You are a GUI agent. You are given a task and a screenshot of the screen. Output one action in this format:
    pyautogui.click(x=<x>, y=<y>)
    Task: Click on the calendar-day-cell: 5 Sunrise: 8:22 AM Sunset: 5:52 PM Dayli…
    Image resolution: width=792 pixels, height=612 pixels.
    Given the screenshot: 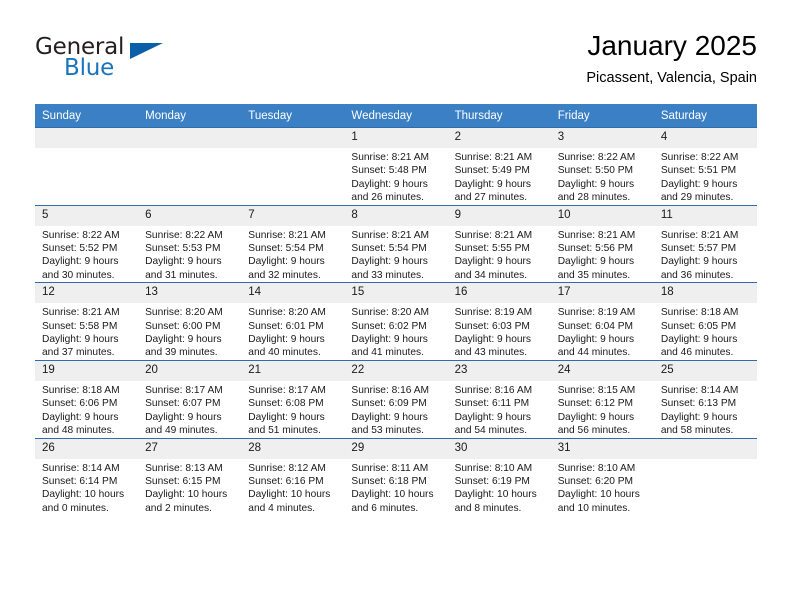 What is the action you would take?
    pyautogui.click(x=87, y=243)
    